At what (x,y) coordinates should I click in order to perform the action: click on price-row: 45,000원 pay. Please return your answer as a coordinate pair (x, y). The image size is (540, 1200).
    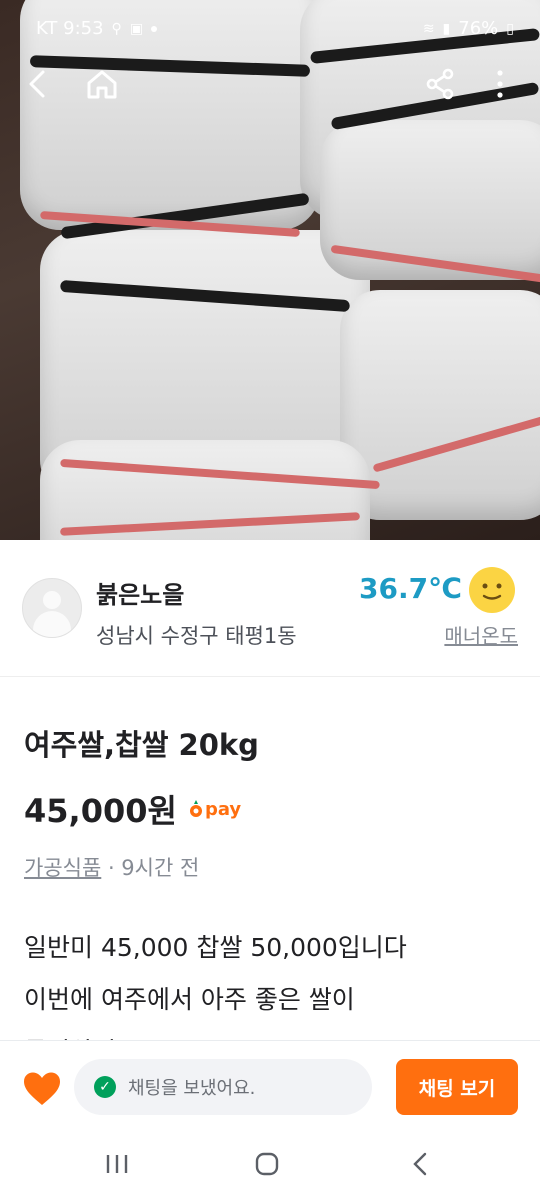
    Looking at the image, I should click on (132, 809).